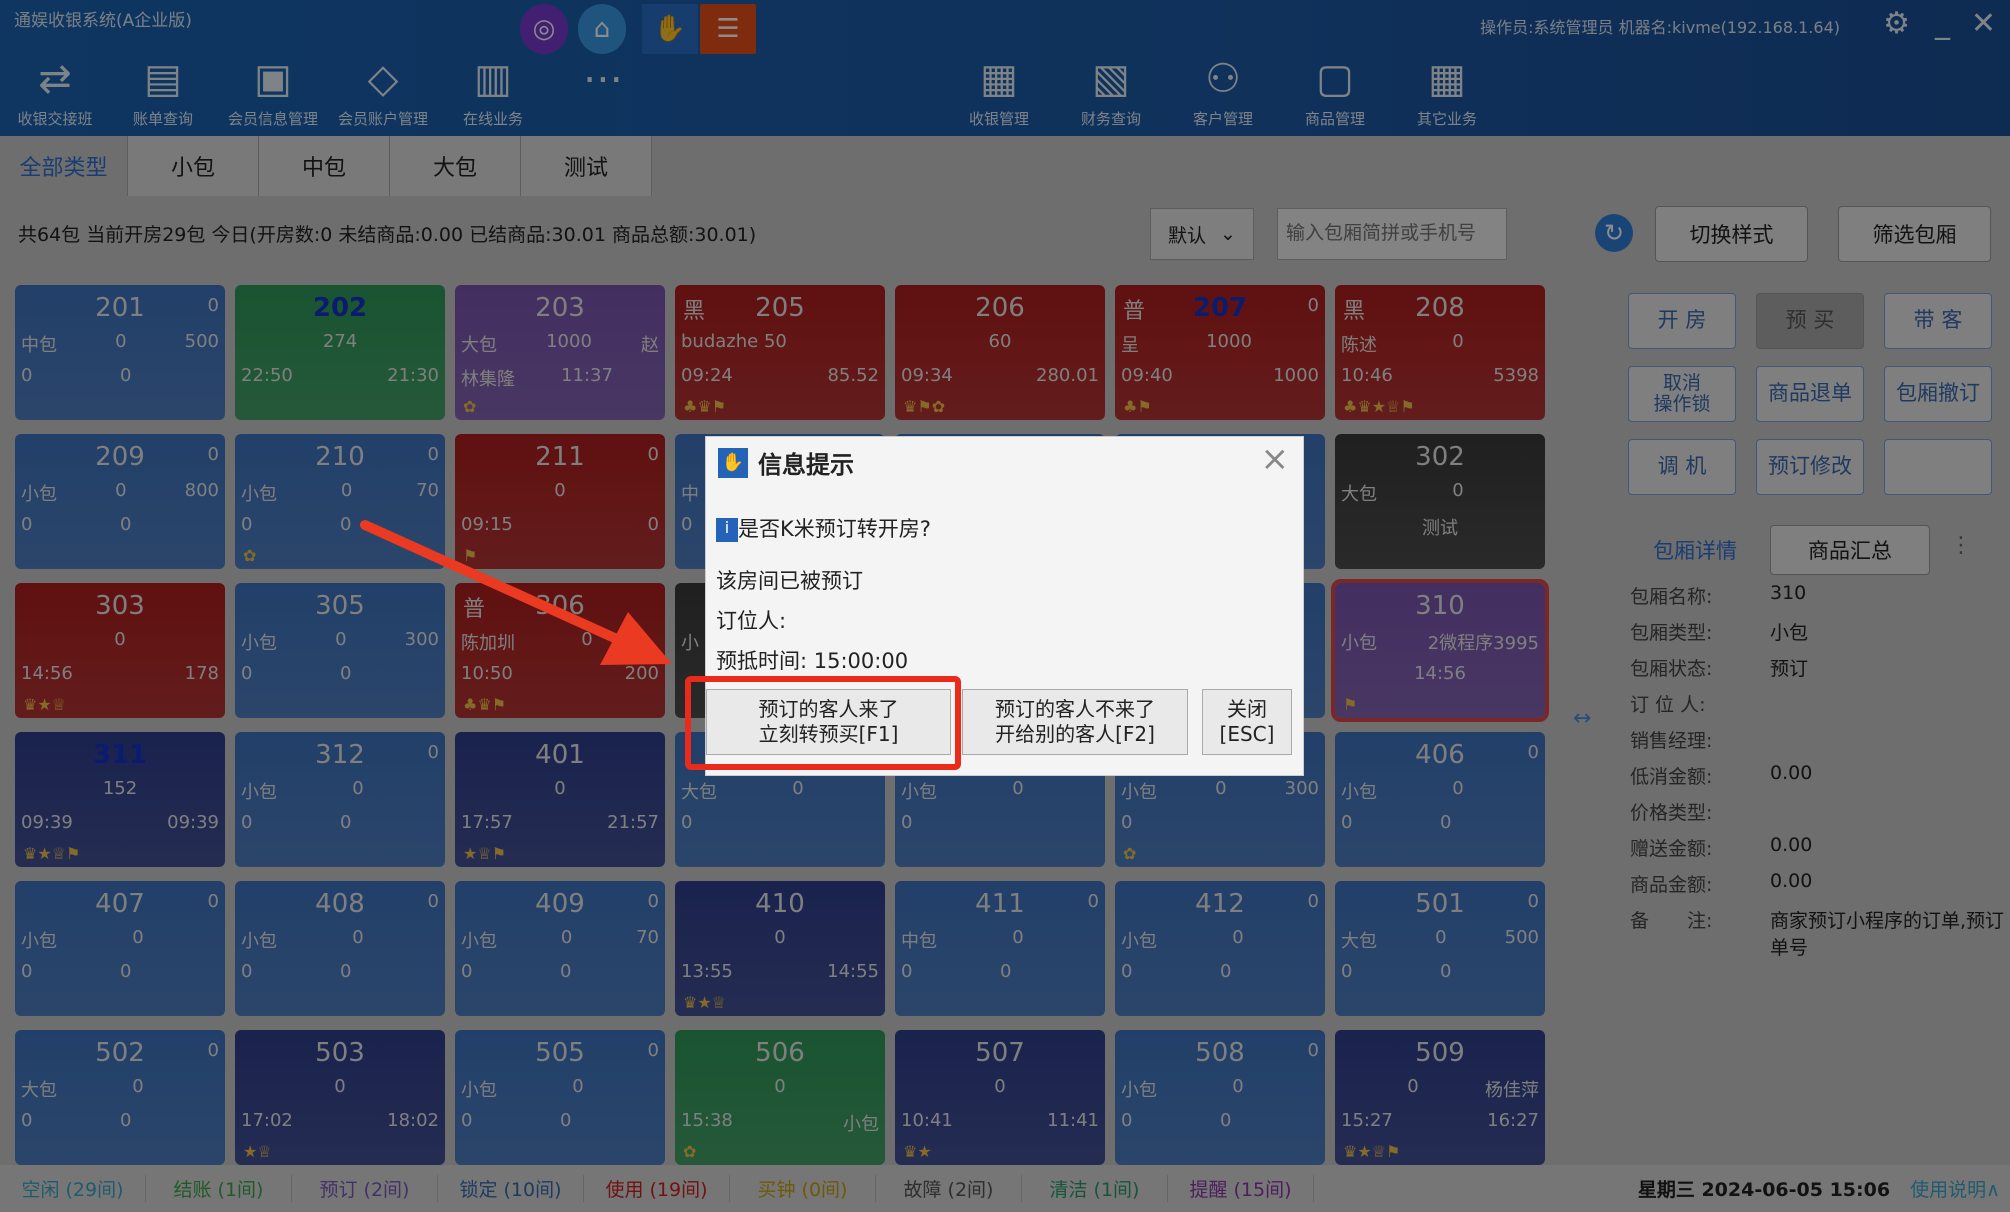 This screenshot has width=2010, height=1212. What do you see at coordinates (516, 592) in the screenshot?
I see `annotation-arrow` at bounding box center [516, 592].